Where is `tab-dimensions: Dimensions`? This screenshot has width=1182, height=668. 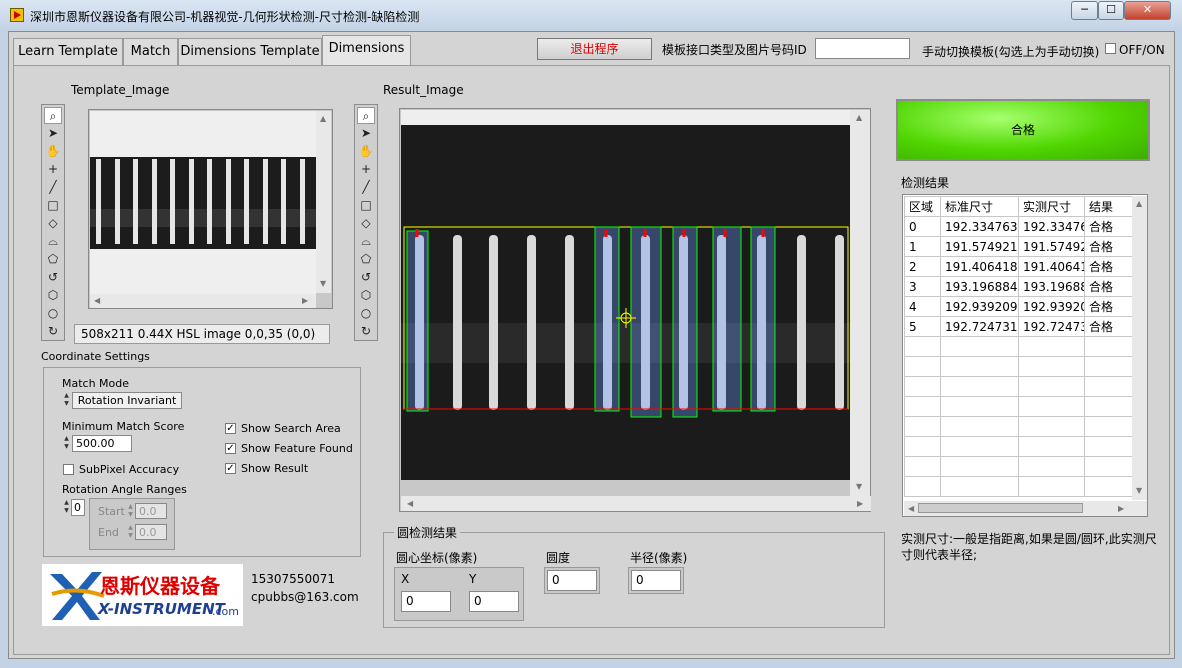
tab-dimensions: Dimensions is located at coordinates (366, 50).